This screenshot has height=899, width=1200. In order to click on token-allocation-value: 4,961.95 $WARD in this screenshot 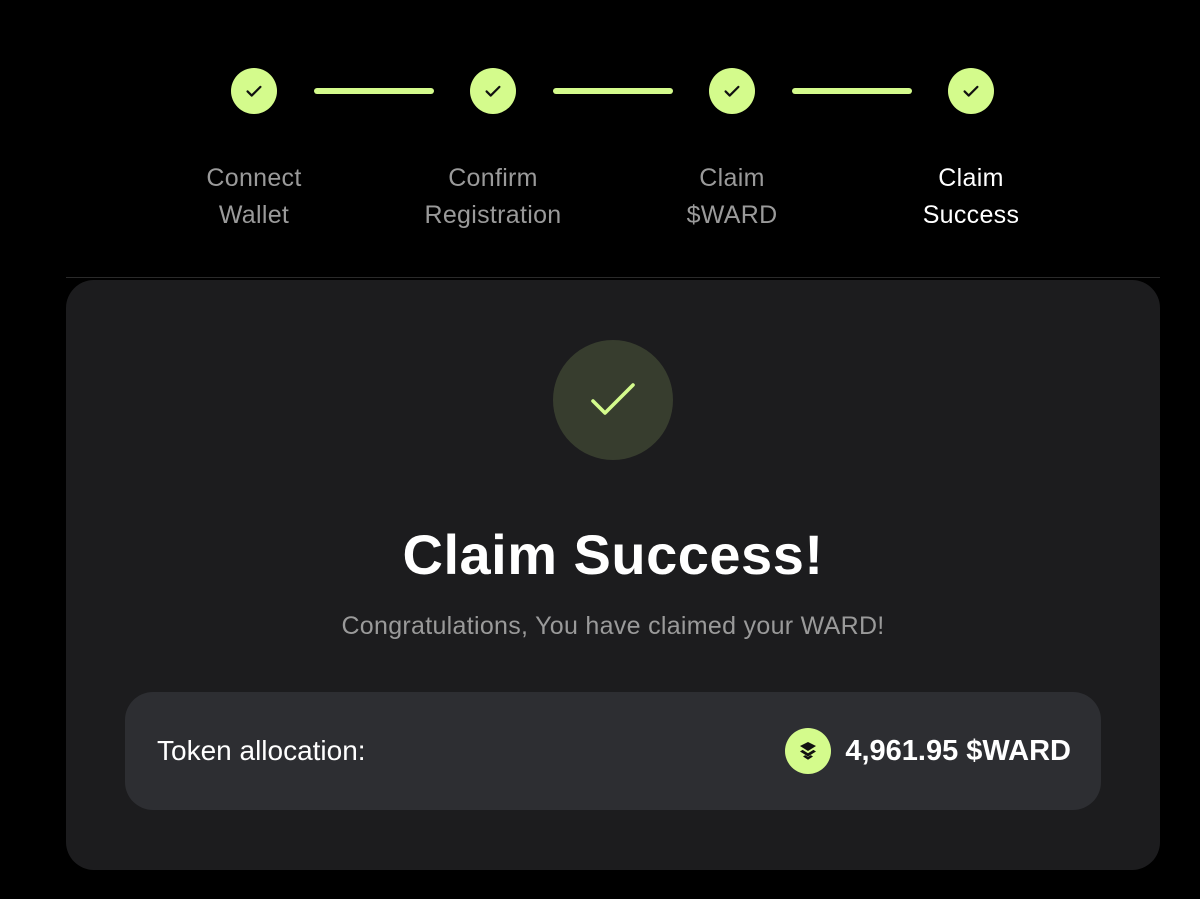, I will do `click(958, 750)`.